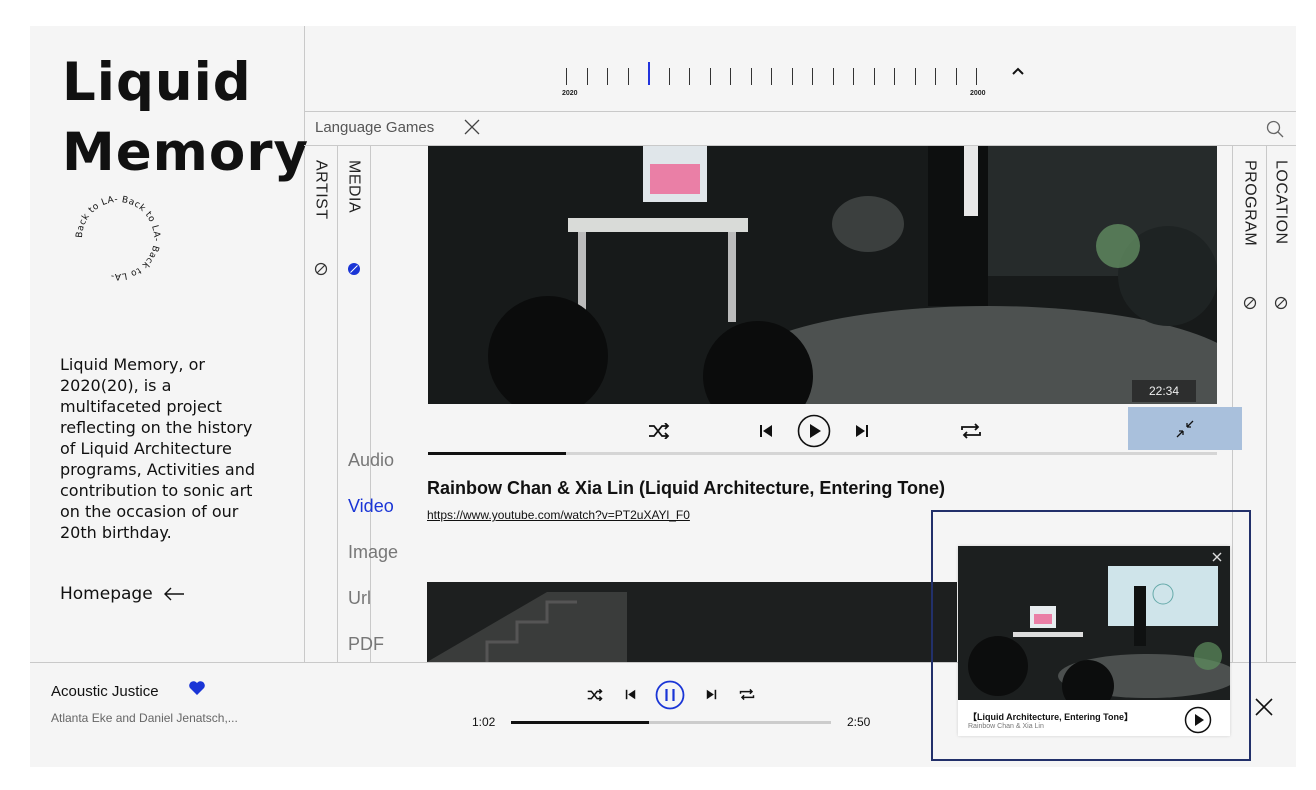 This screenshot has height=790, width=1316. What do you see at coordinates (173, 594) in the screenshot?
I see `arrow-left-icon` at bounding box center [173, 594].